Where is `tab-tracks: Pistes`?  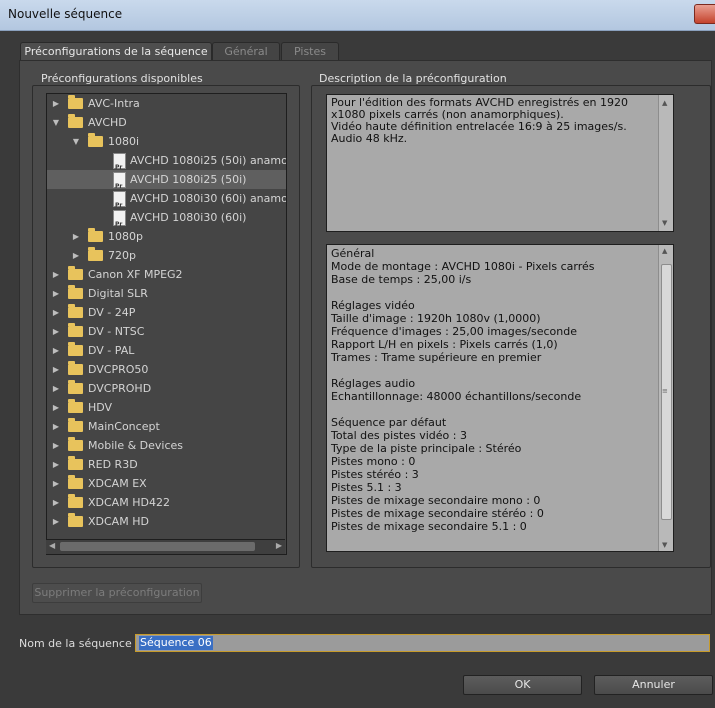 tab-tracks: Pistes is located at coordinates (310, 51).